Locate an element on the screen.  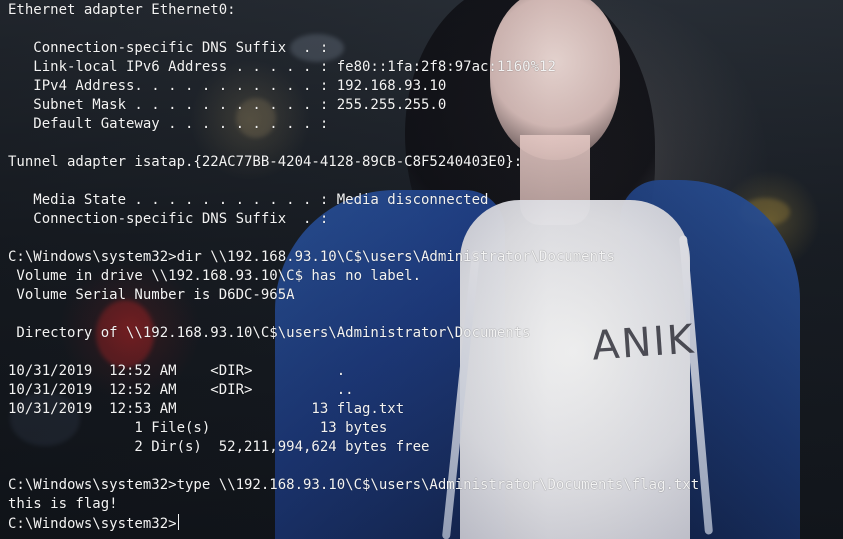
terminal-line: 2 Dir(s) 52,211,994,624 bytes free is located at coordinates (219, 447).